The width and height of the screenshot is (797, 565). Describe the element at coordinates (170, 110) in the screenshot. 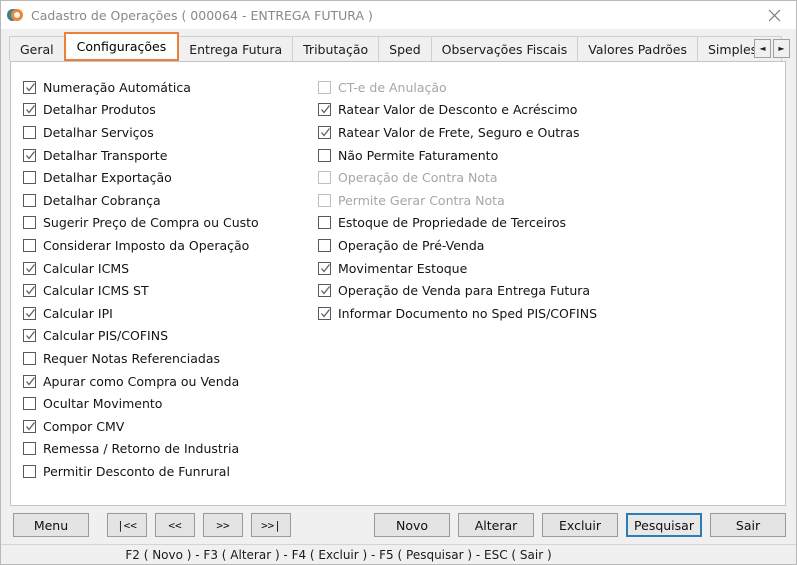

I see `checkbox-row: Detalhar Produtos` at that location.